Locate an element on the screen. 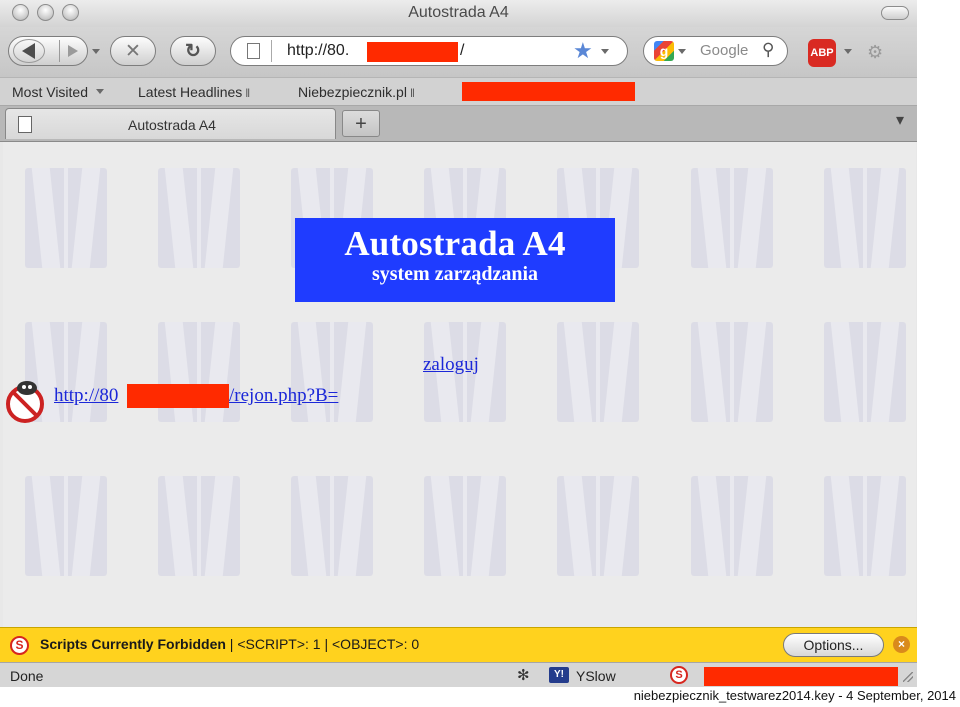 This screenshot has width=960, height=707. firebug-icon: ✻ is located at coordinates (523, 675).